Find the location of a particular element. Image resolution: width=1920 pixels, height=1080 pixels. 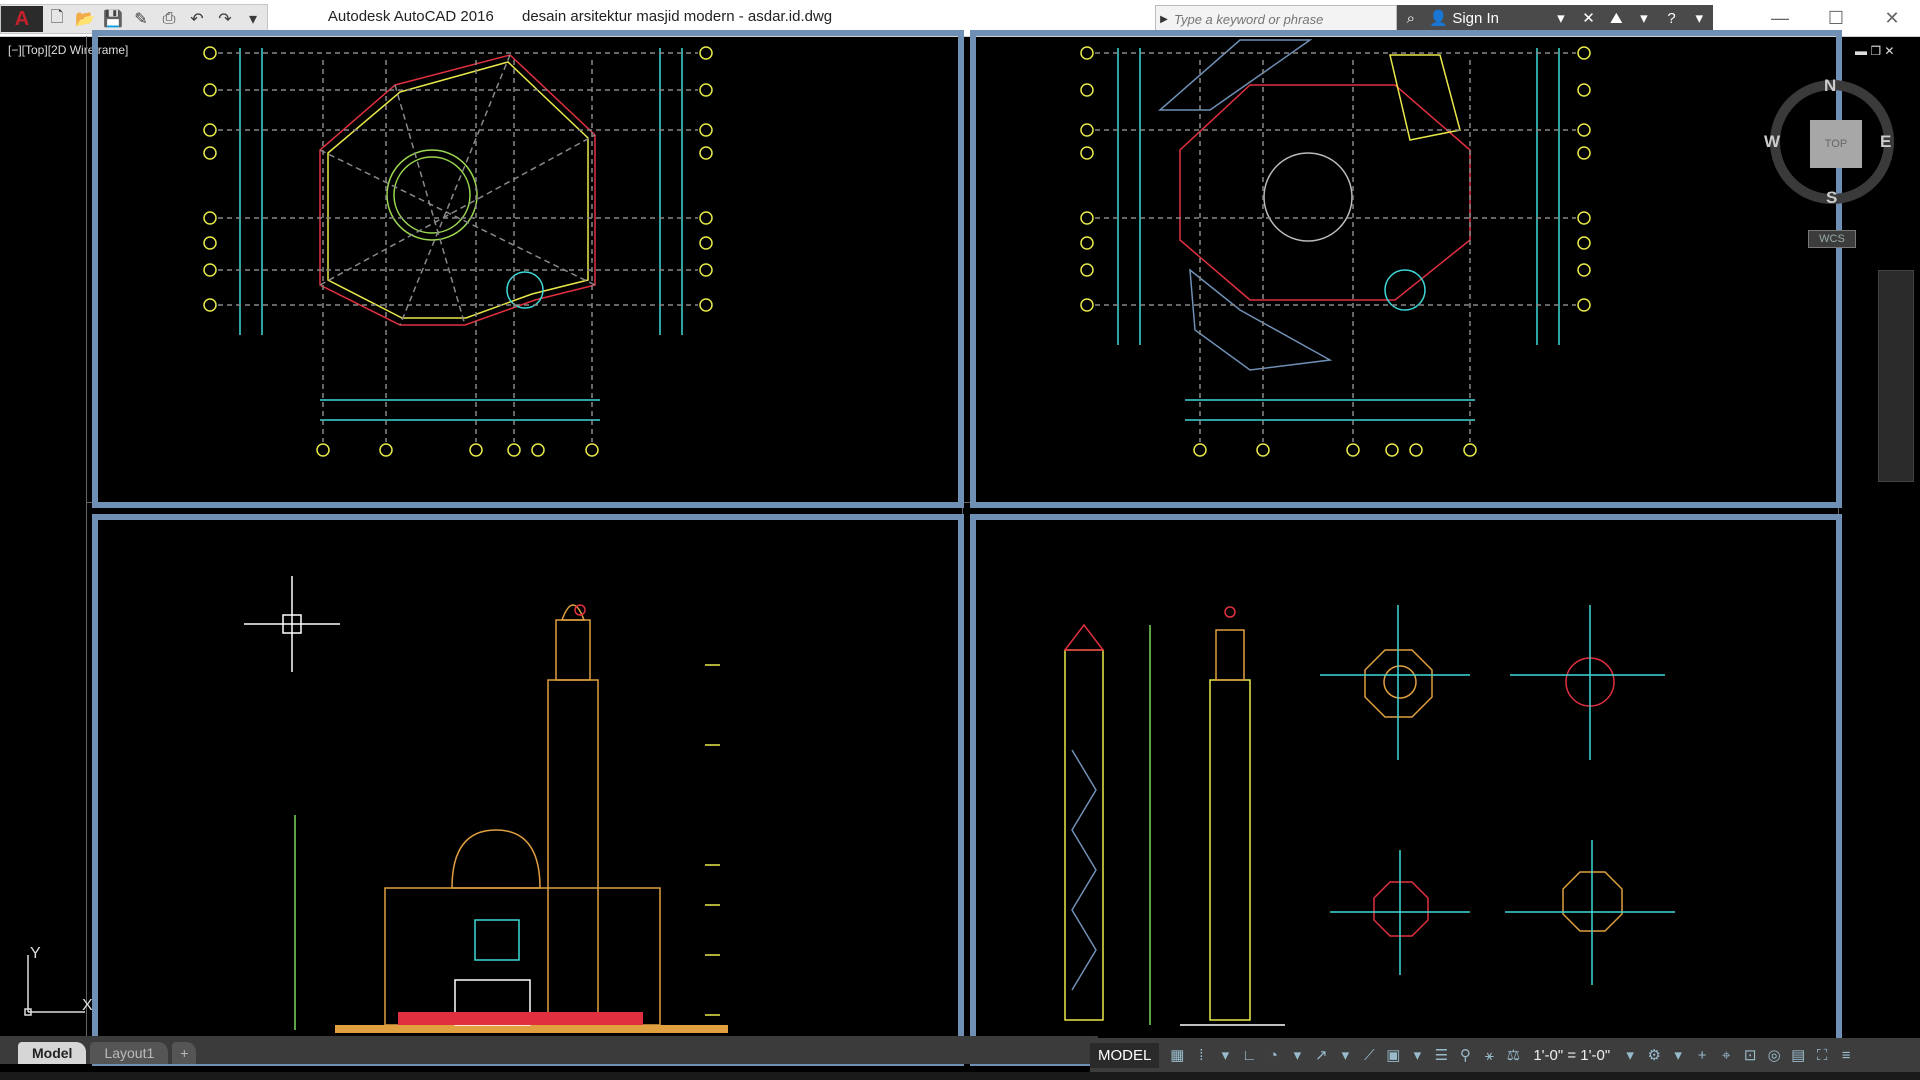

minaret is located at coordinates (573, 852).